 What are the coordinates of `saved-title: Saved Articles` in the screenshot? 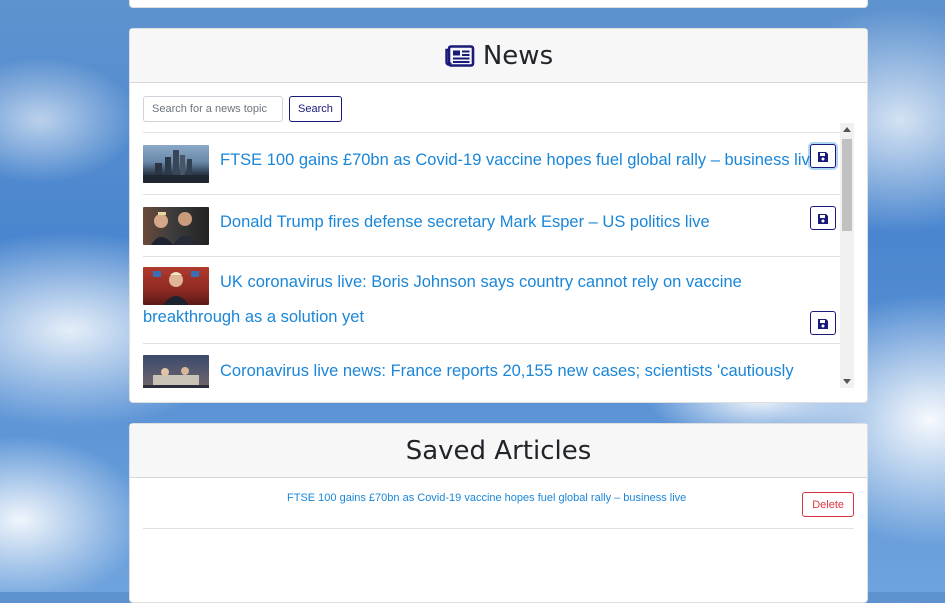 It's located at (498, 450).